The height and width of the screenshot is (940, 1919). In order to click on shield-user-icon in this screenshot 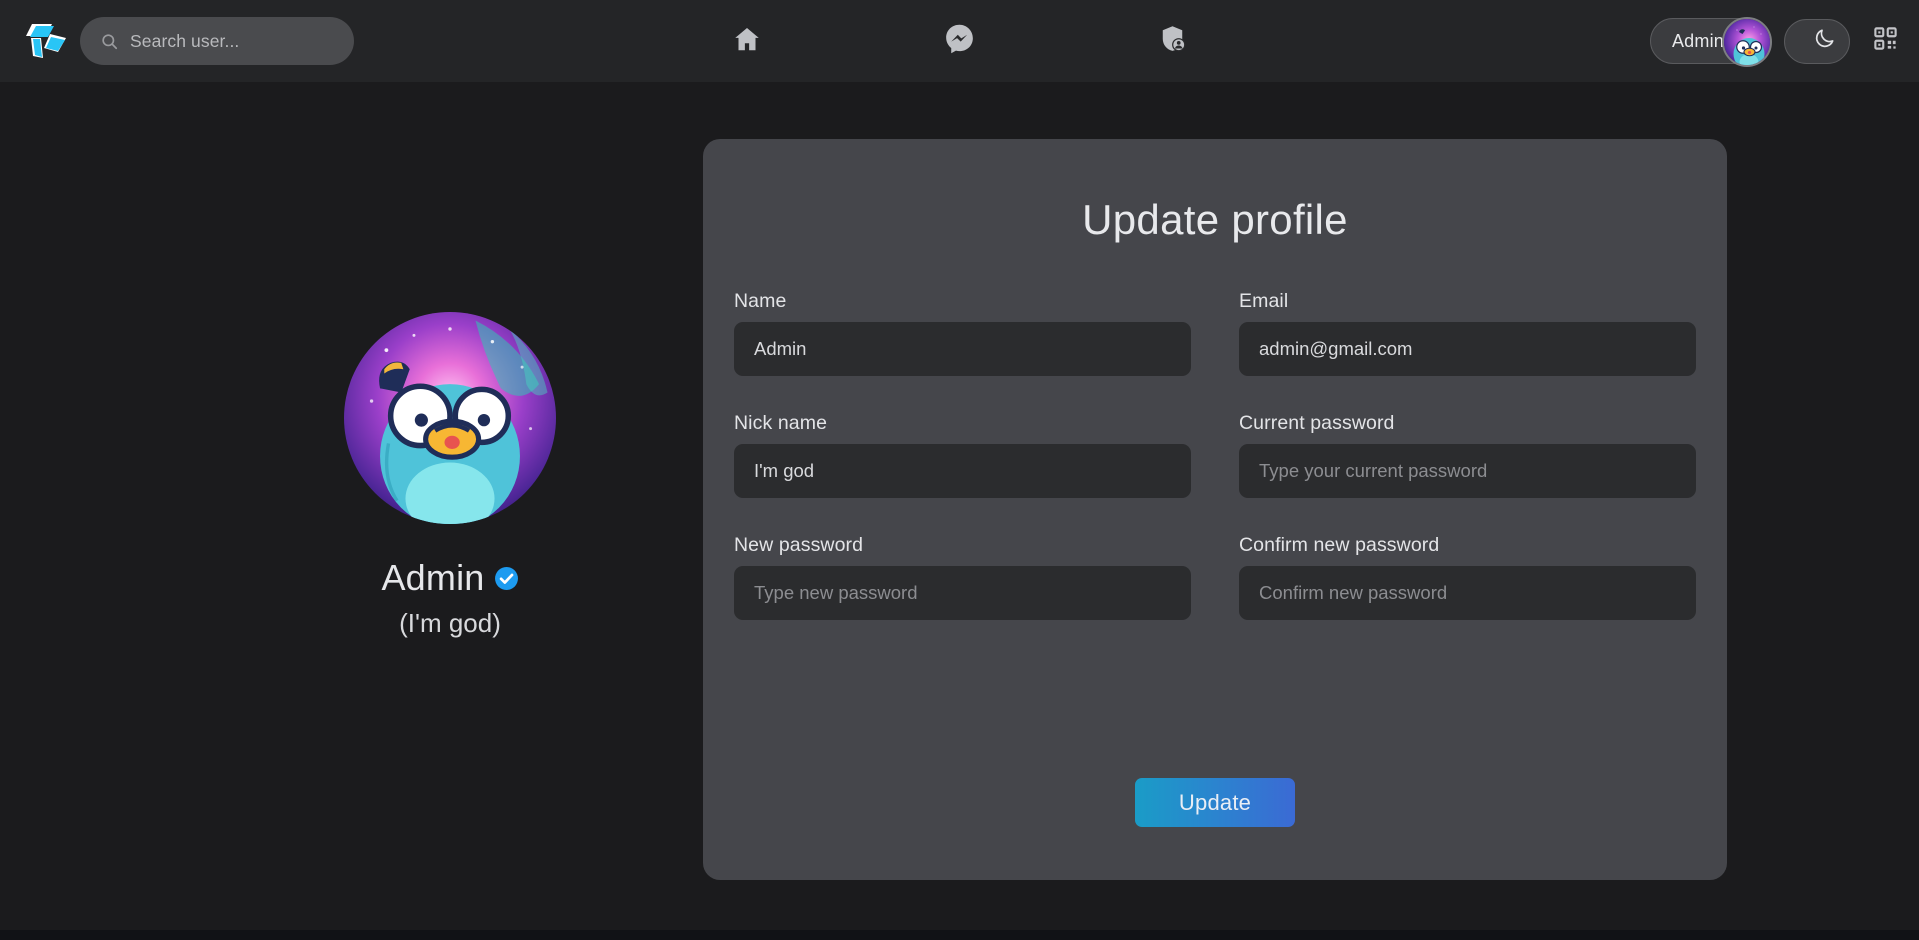, I will do `click(1172, 41)`.